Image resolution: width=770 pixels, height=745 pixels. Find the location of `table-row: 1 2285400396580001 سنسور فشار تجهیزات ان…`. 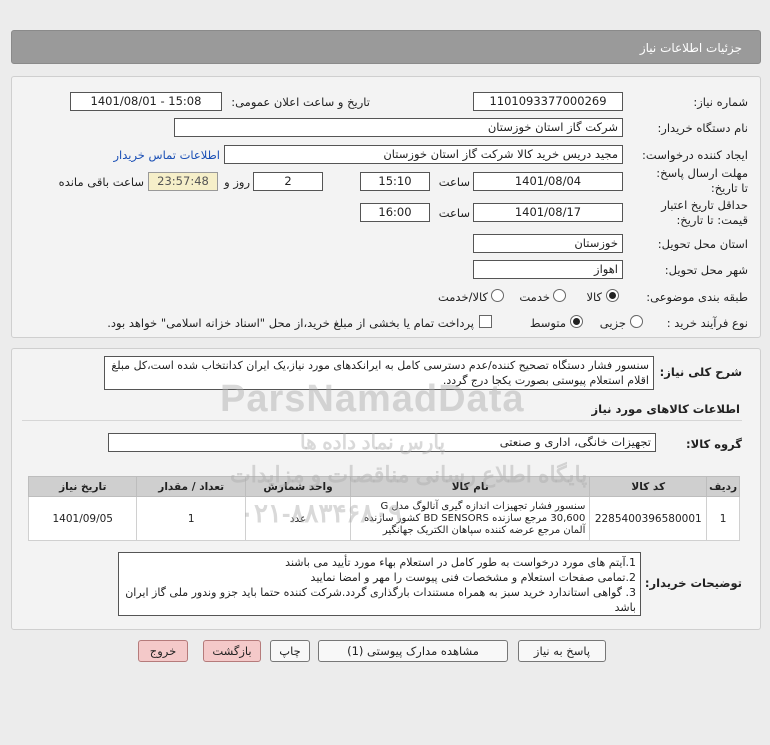

table-row: 1 2285400396580001 سنسور فشار تجهیزات ان… is located at coordinates (383, 518).